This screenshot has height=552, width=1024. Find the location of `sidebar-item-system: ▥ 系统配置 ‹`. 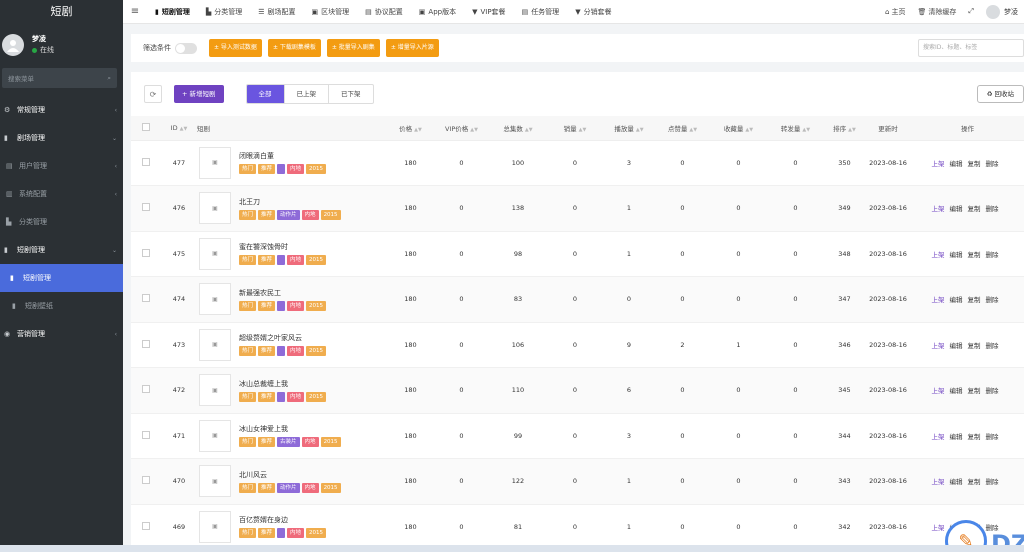

sidebar-item-system: ▥ 系统配置 ‹ is located at coordinates (61, 194).